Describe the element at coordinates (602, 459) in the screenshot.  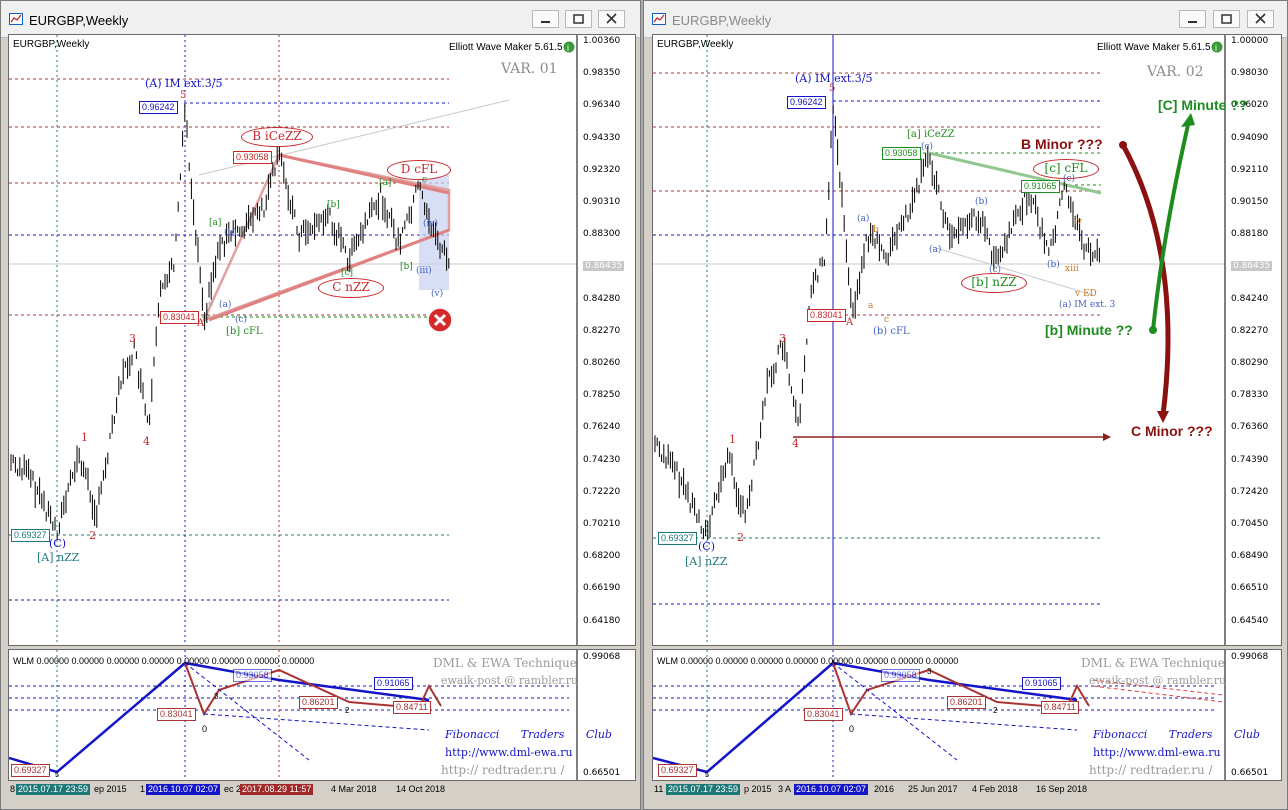
I see `price-tick: 0.74230` at that location.